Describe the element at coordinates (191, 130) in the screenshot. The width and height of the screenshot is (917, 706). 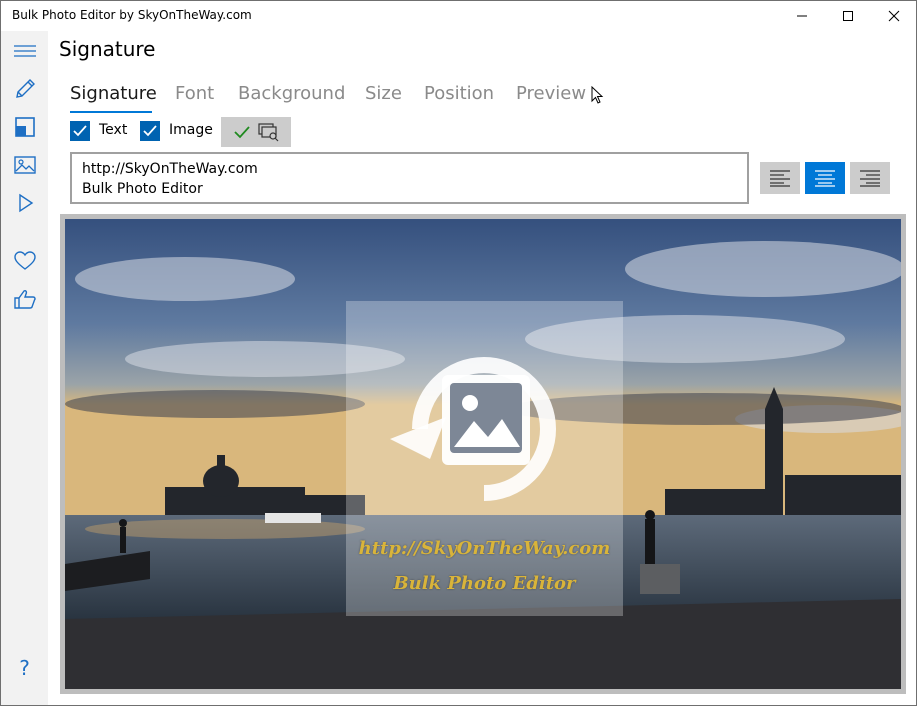
I see `image-checkbox-label: Image` at that location.